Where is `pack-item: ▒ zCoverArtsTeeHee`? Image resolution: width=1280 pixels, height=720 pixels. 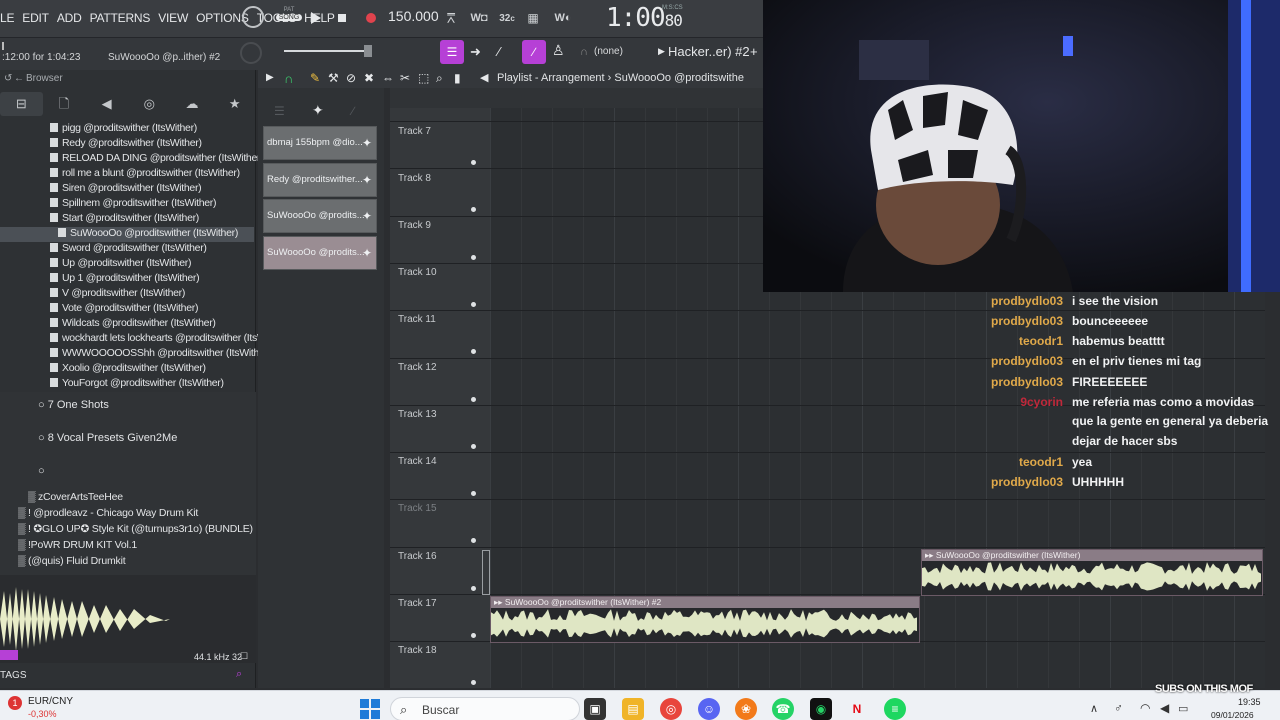 pack-item: ▒ zCoverArtsTeeHee is located at coordinates (75, 497).